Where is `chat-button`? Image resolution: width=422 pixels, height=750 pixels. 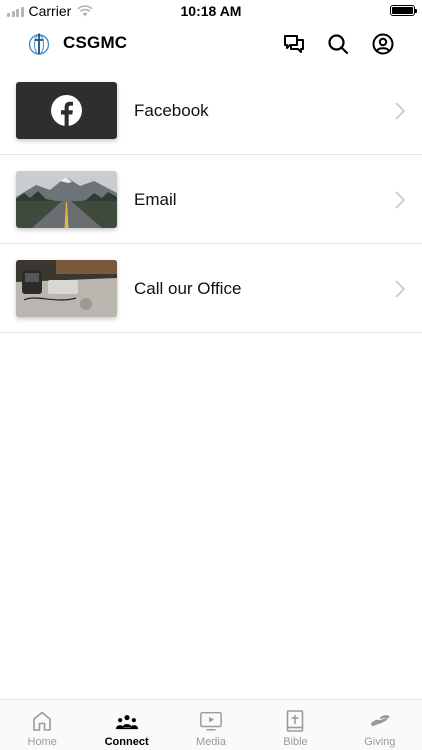 chat-button is located at coordinates (294, 44).